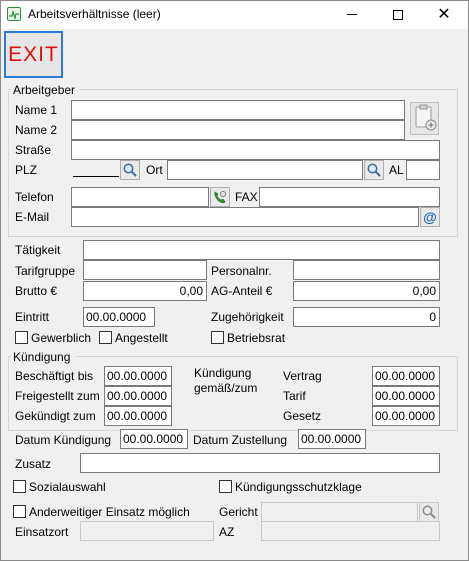 The height and width of the screenshot is (561, 469). What do you see at coordinates (96, 170) in the screenshot?
I see `plz-field` at bounding box center [96, 170].